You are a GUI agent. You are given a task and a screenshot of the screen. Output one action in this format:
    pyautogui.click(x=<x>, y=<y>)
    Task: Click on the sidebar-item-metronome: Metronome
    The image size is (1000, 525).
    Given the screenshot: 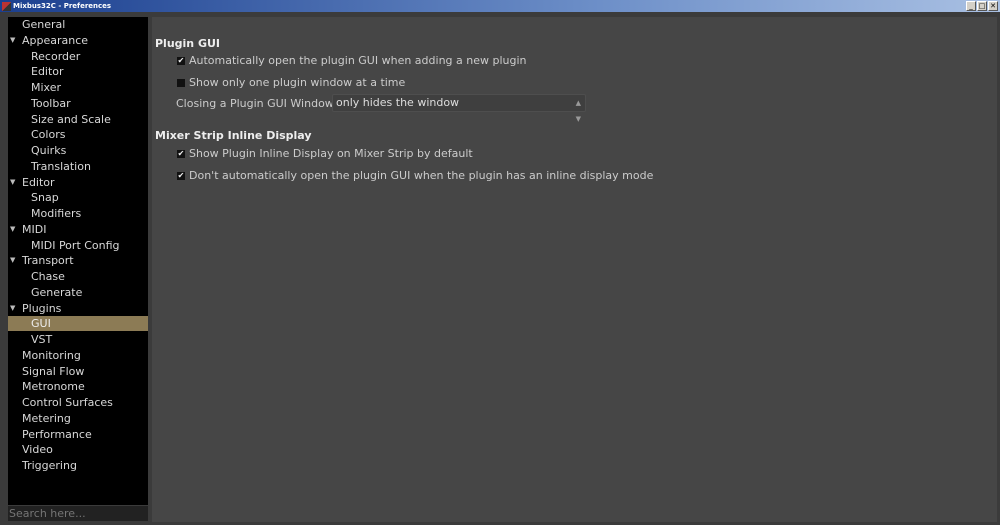 What is the action you would take?
    pyautogui.click(x=78, y=386)
    